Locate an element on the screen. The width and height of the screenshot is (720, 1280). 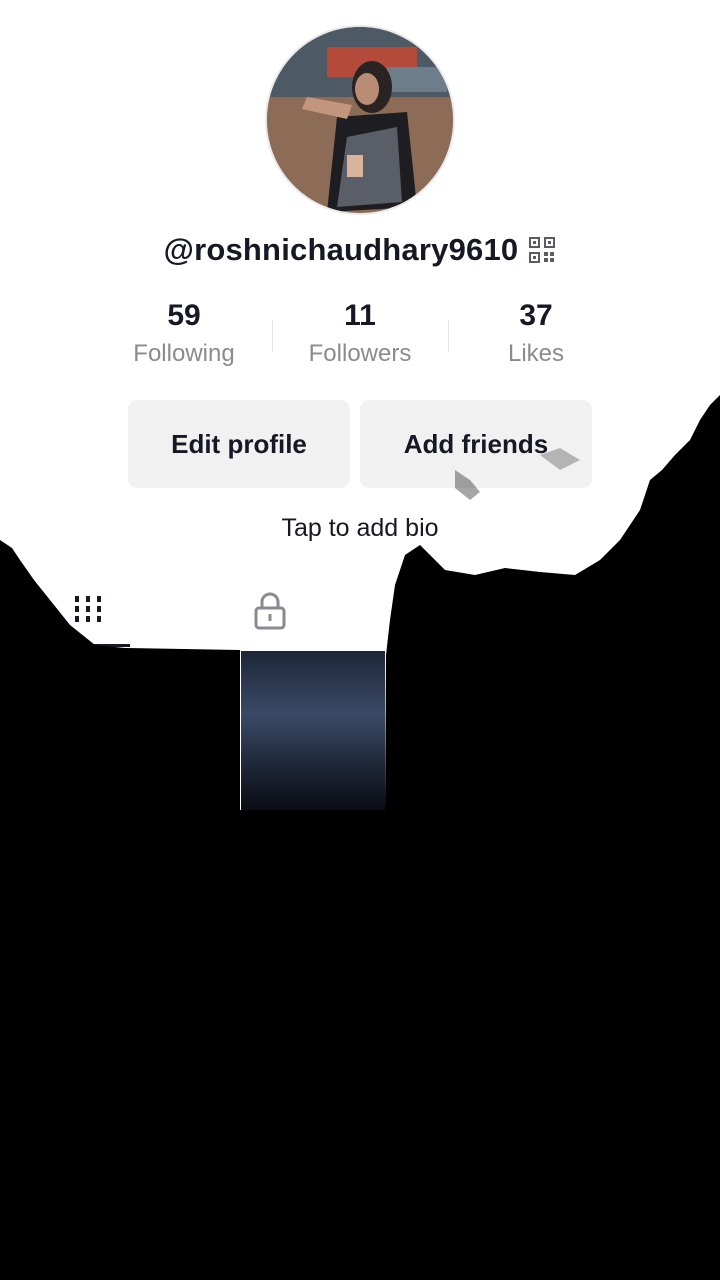
lock-icon is located at coordinates (270, 611).